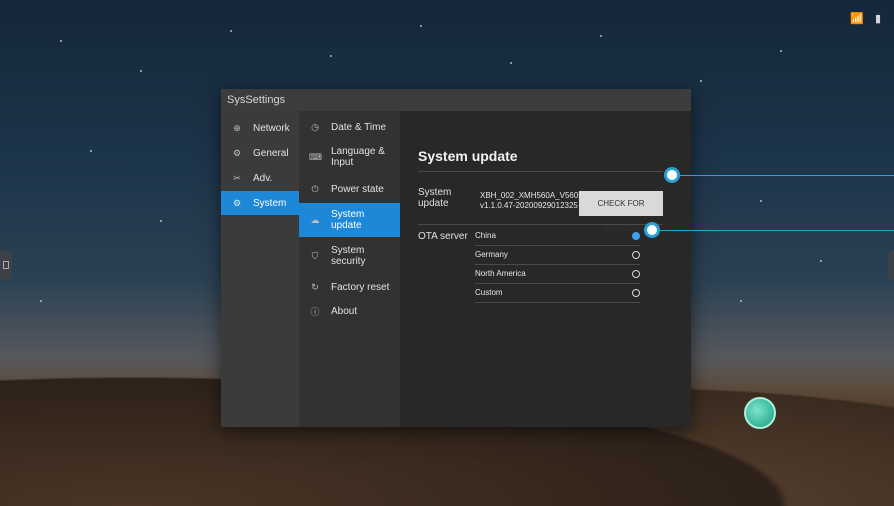 The image size is (894, 506). Describe the element at coordinates (315, 255) in the screenshot. I see `shield-icon: ⛉` at that location.